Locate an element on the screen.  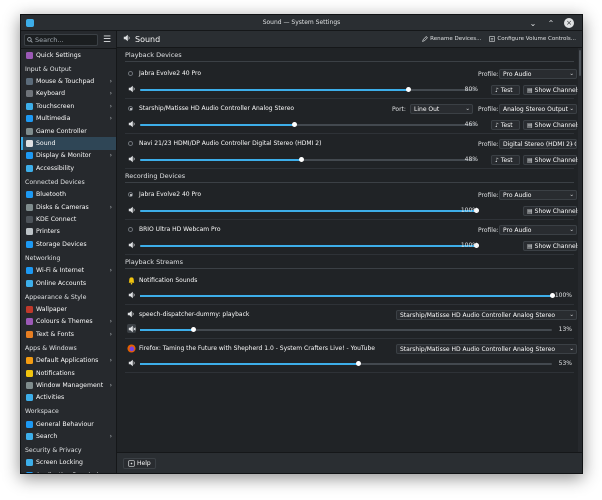
sidebar-item-online-accounts: Online Accounts is located at coordinates (68, 283).